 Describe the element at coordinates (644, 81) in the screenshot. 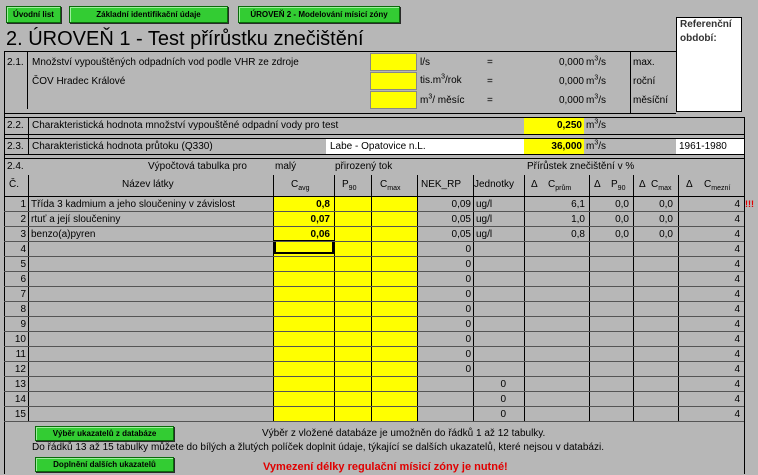

I see `label-annual: roční` at that location.